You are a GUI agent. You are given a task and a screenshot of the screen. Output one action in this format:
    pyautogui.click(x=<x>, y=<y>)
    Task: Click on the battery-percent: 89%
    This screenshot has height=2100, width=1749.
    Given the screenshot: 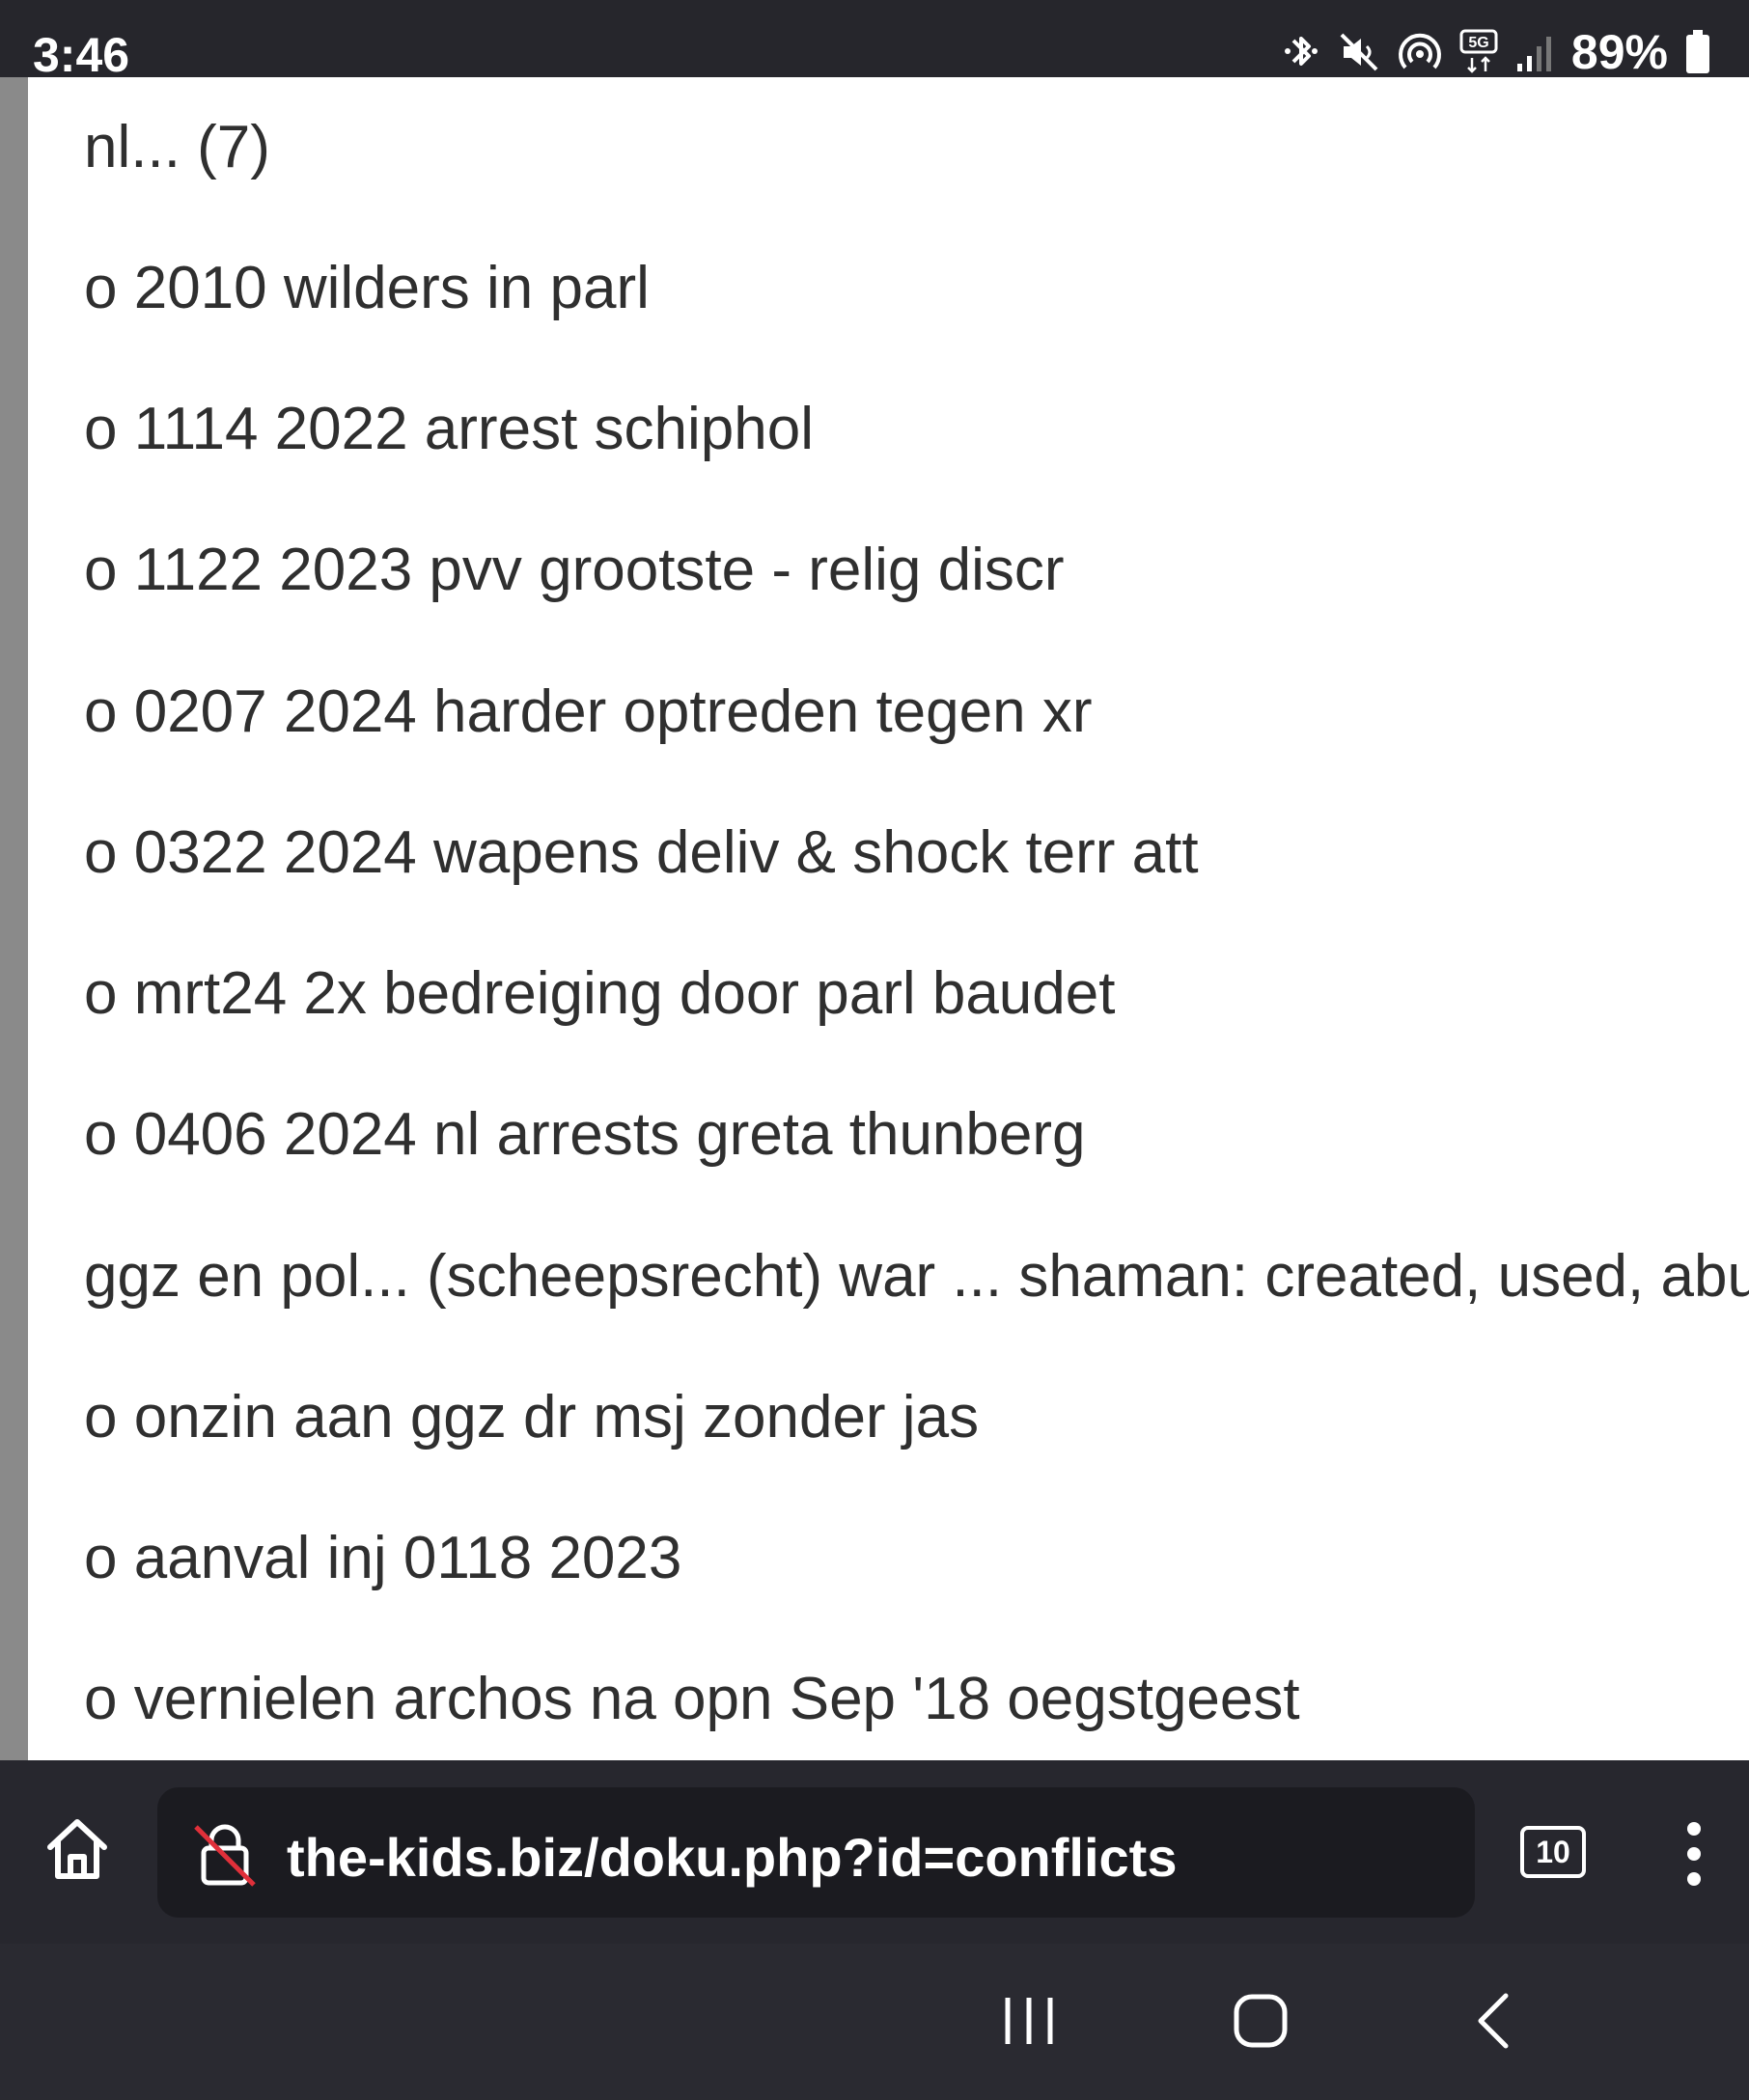 What is the action you would take?
    pyautogui.click(x=1619, y=52)
    